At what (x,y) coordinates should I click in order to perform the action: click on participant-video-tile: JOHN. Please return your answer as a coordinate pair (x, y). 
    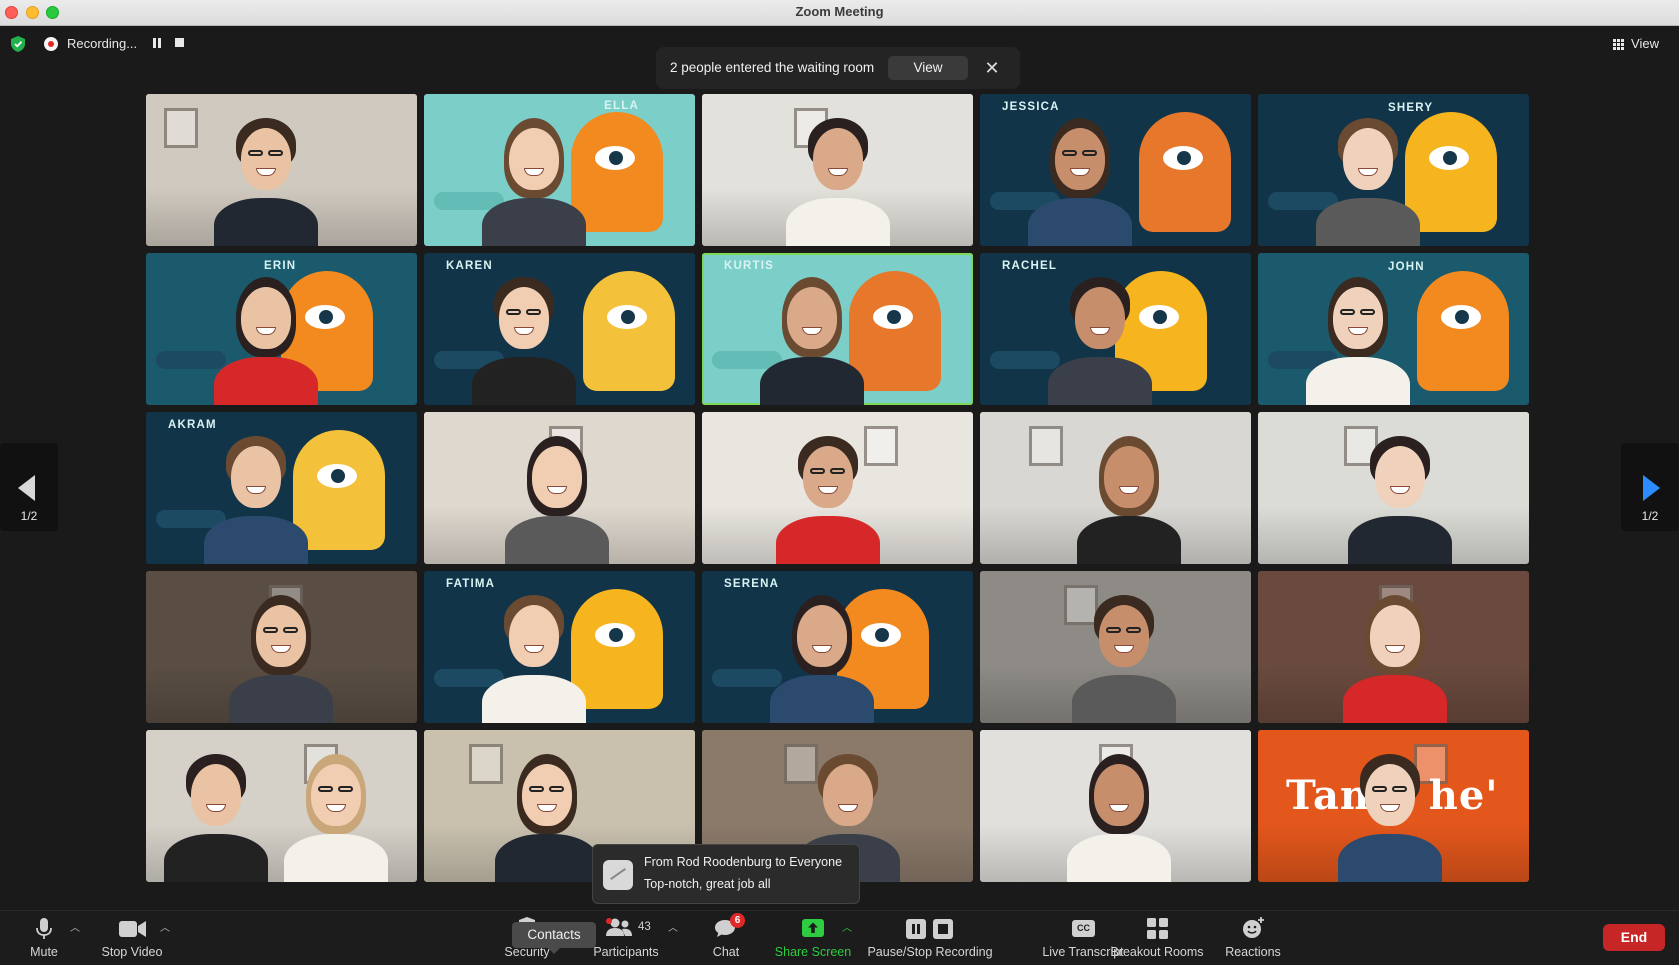
    Looking at the image, I should click on (1393, 329).